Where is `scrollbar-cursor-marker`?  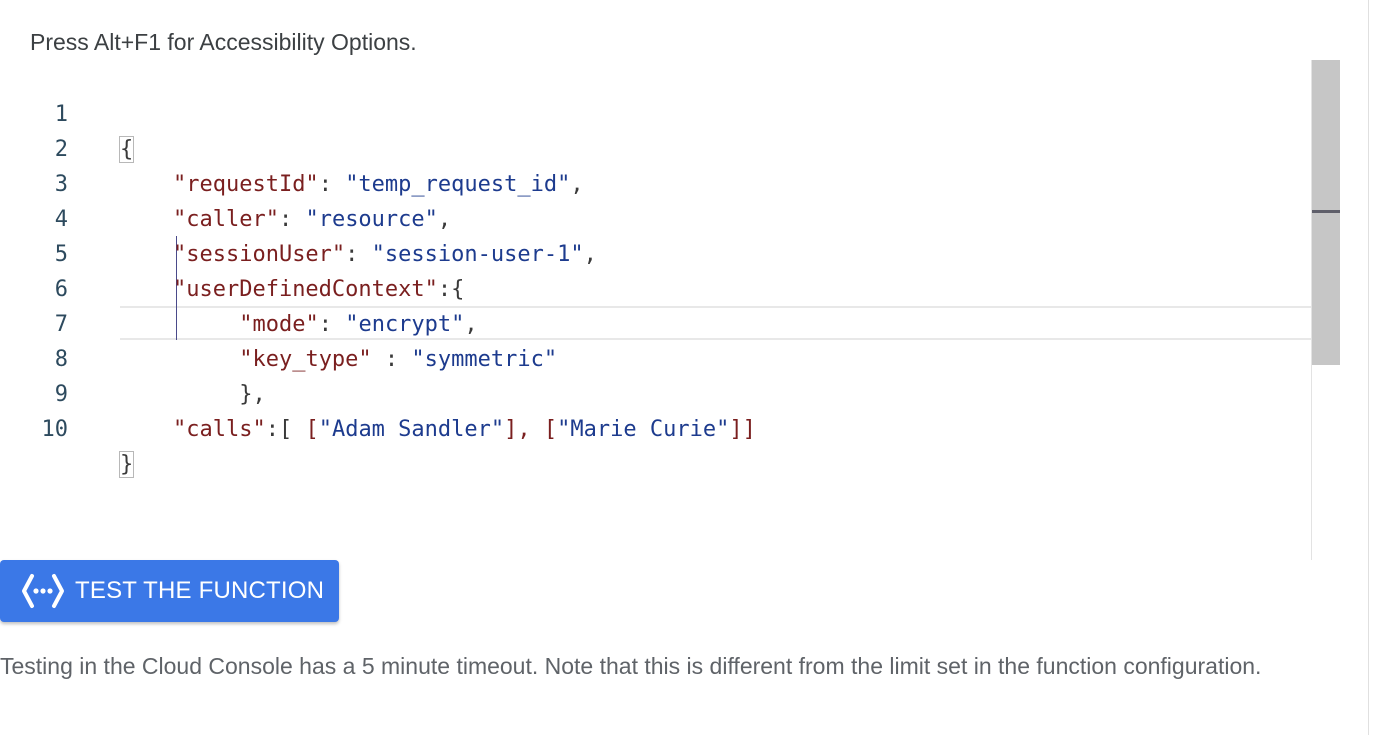
scrollbar-cursor-marker is located at coordinates (1326, 211).